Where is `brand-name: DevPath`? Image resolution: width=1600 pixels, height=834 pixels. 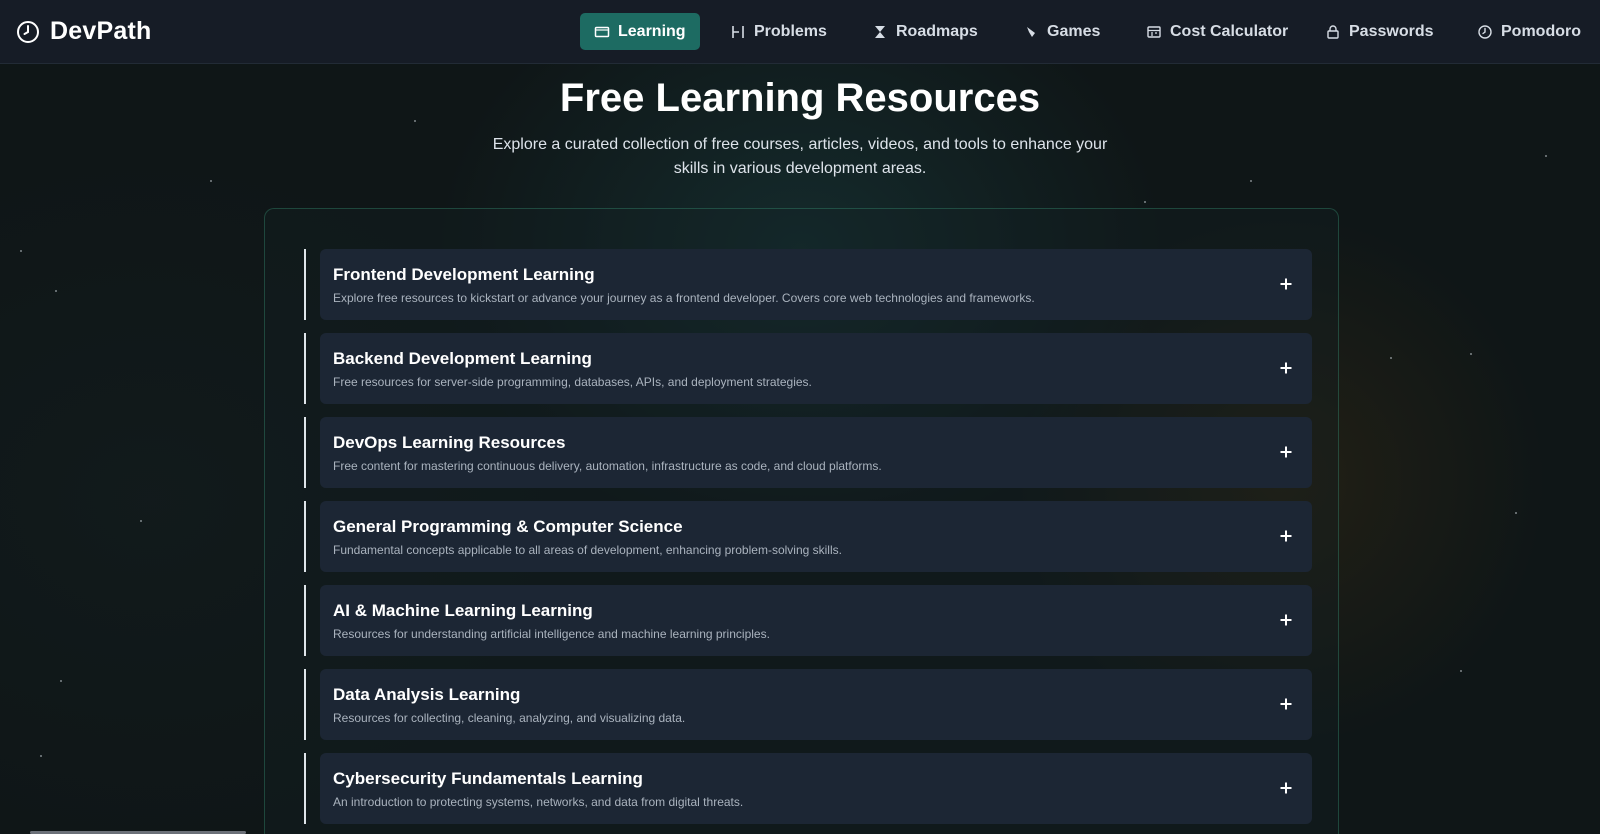
brand-name: DevPath is located at coordinates (101, 31).